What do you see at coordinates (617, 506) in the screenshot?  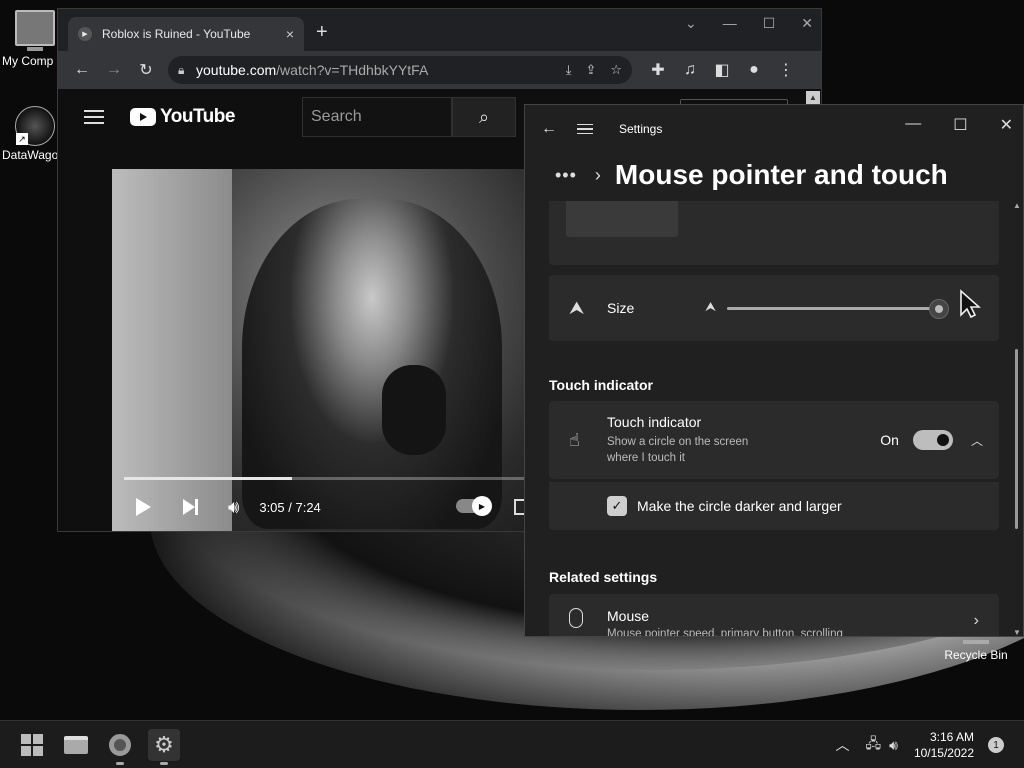 I see `darker-circle-checkbox: ✓` at bounding box center [617, 506].